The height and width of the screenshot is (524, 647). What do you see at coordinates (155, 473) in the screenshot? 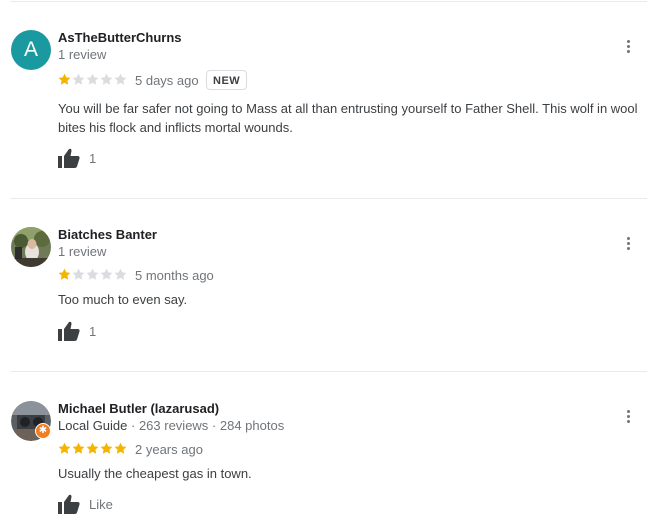
I see `review-text: Usually the cheapest gas in town.` at bounding box center [155, 473].